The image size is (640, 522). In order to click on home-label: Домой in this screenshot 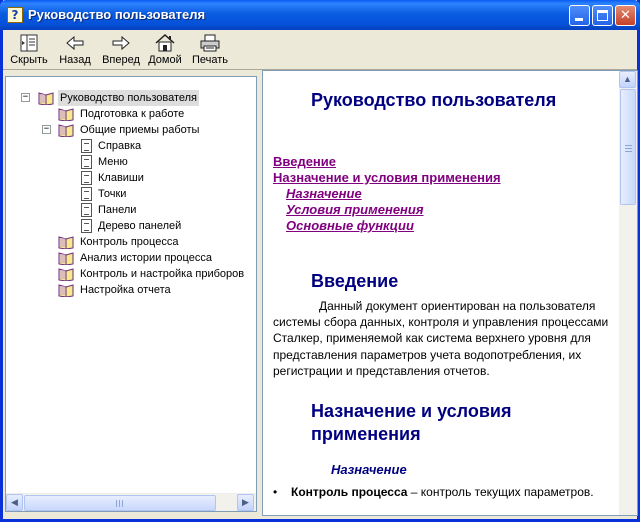, I will do `click(165, 60)`.